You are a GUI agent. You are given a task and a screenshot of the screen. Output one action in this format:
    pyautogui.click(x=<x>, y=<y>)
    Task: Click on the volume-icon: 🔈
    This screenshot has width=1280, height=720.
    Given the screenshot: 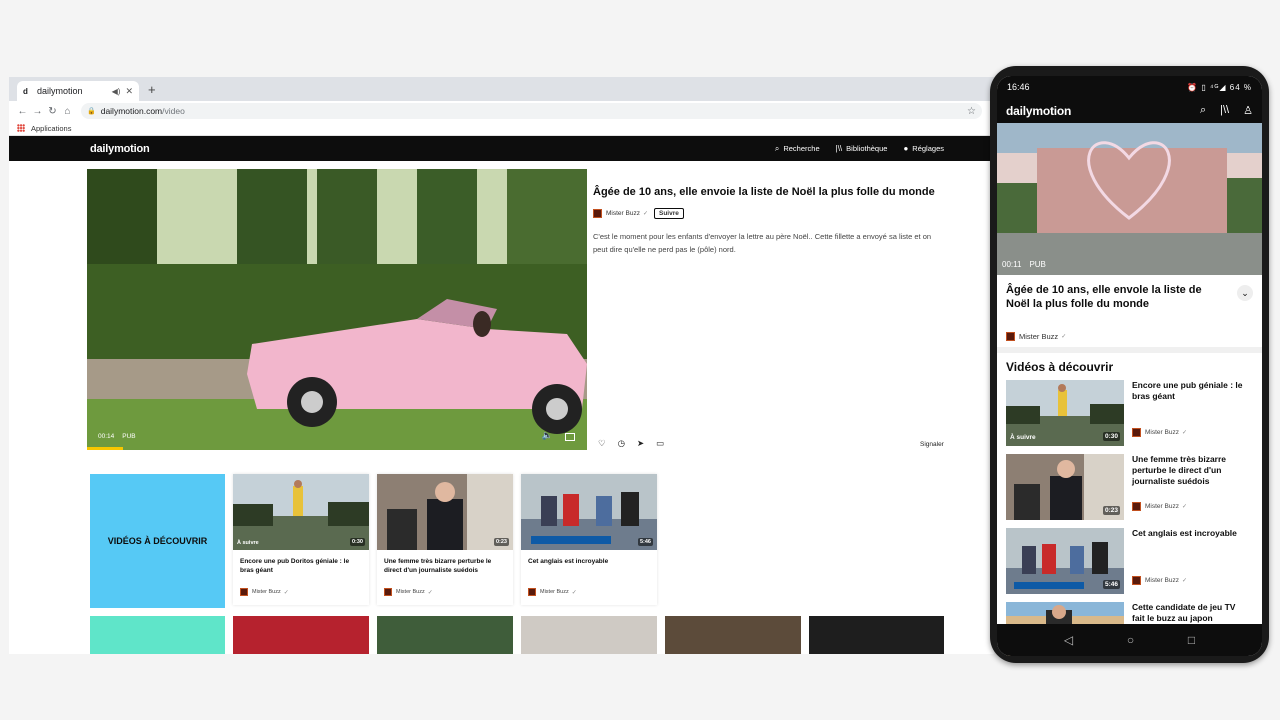 What is the action you would take?
    pyautogui.click(x=547, y=435)
    